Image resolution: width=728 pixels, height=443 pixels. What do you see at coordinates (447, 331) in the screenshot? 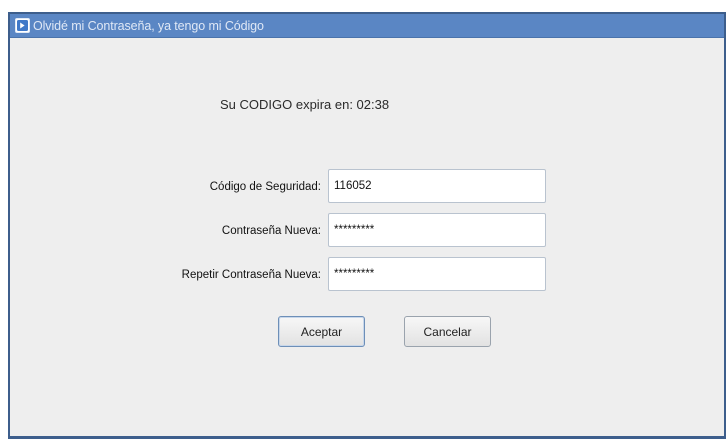
I see `cancel-button: Cancelar` at bounding box center [447, 331].